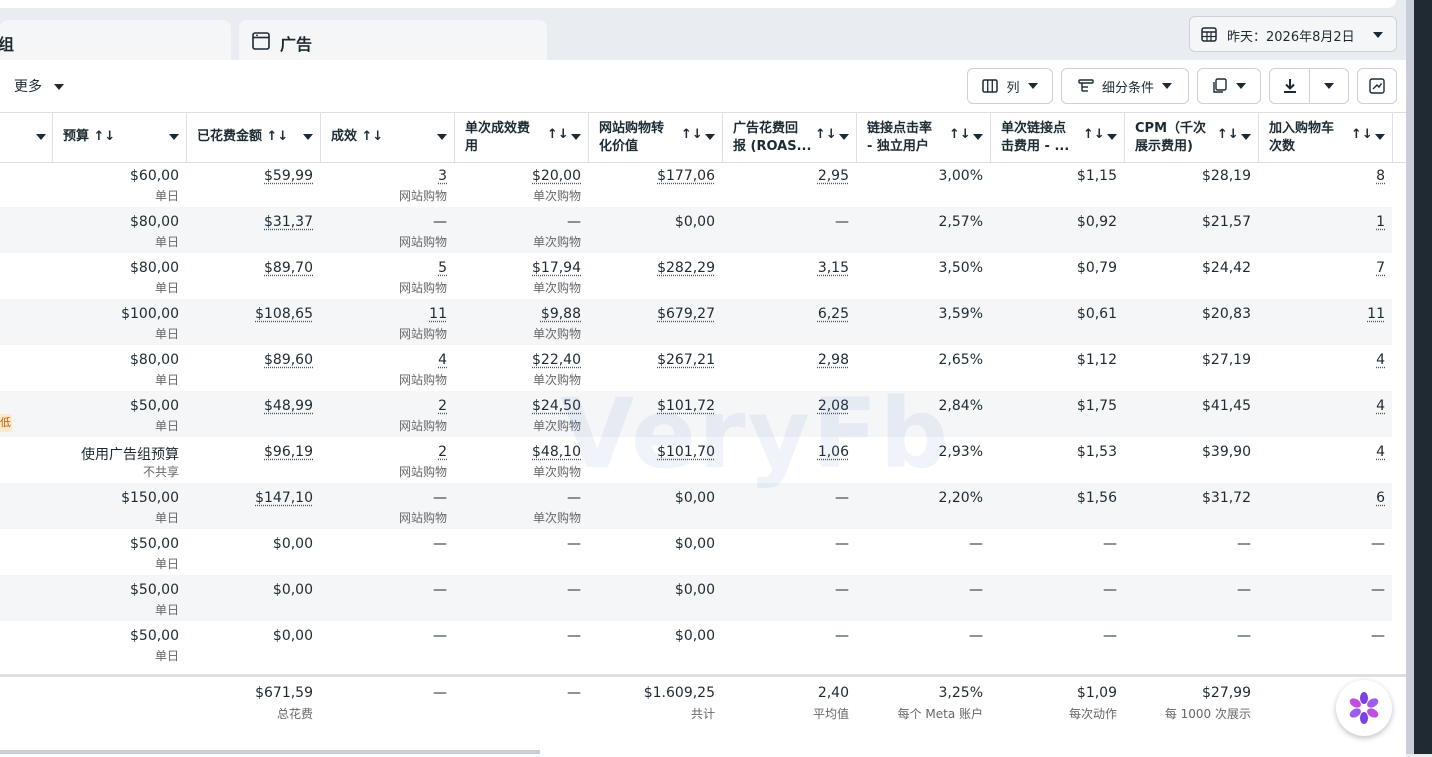 This screenshot has height=757, width=1432. I want to click on cost-per-result-cell-value: $22,40, so click(556, 360).